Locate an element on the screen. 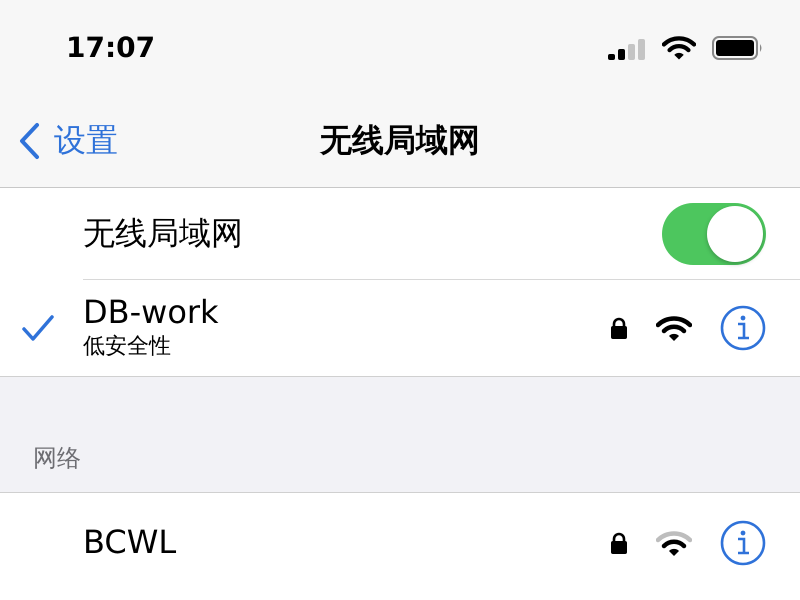  status-time: 17:07 is located at coordinates (111, 47).